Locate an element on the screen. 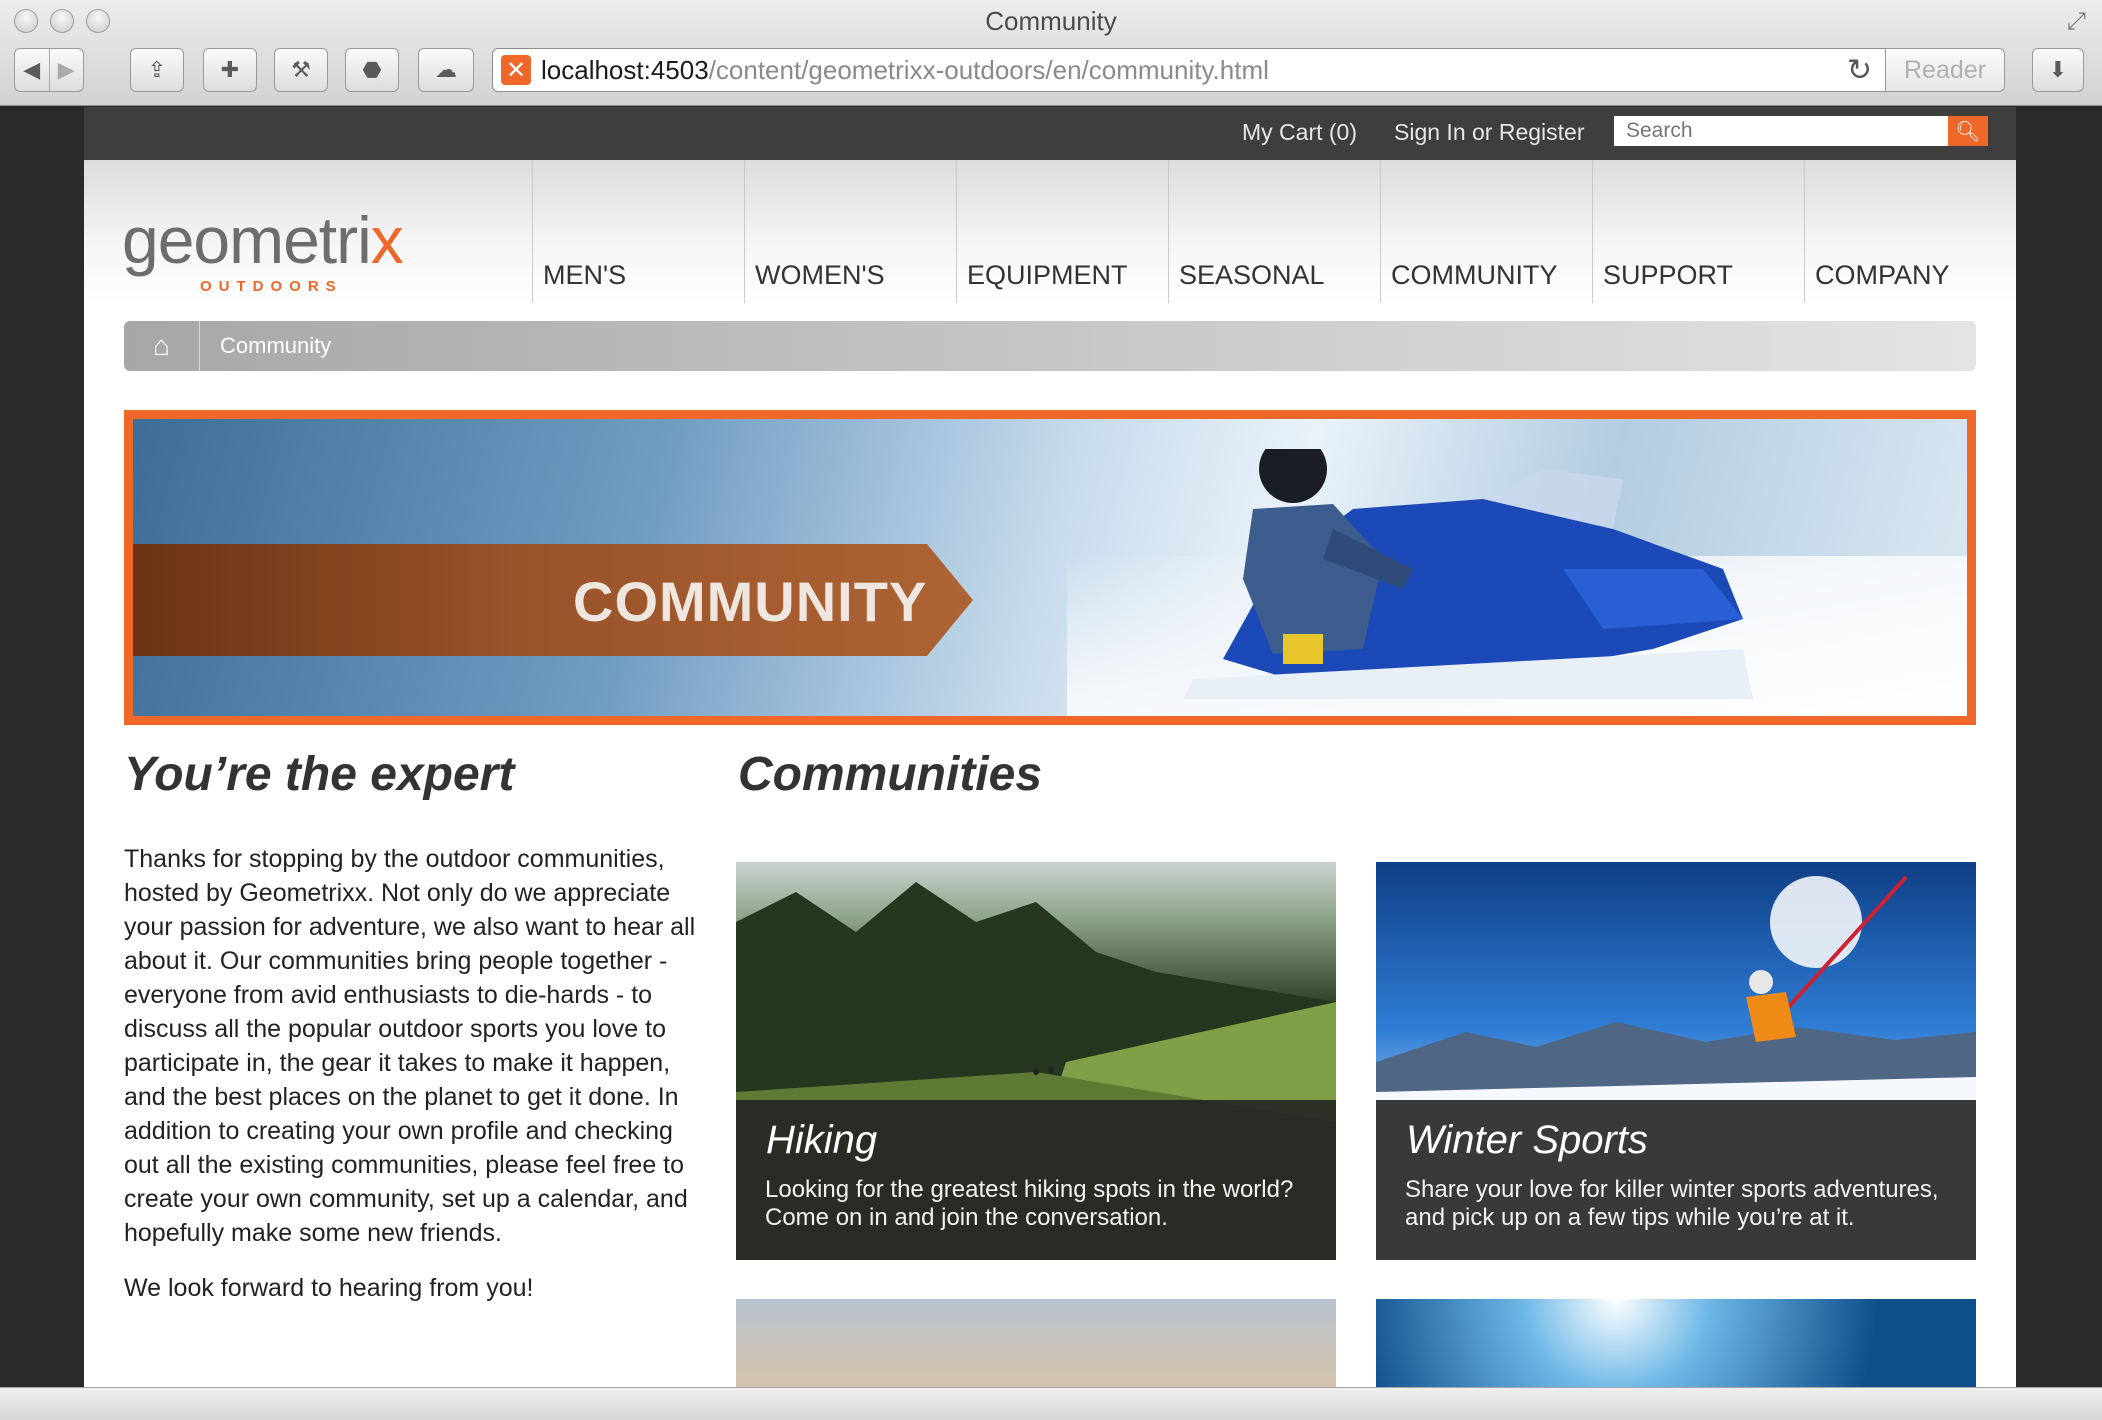  site-logo: geometrix OUTDOORS is located at coordinates (263, 249).